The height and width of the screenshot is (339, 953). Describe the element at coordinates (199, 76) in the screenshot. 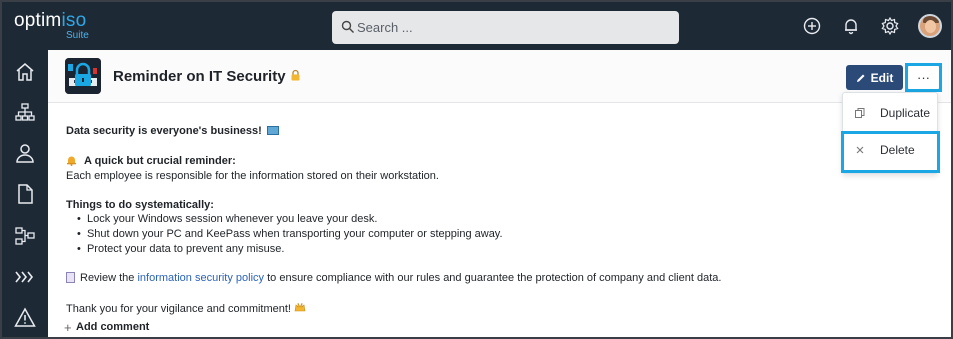

I see `page-title-text: Reminder on IT Security` at that location.